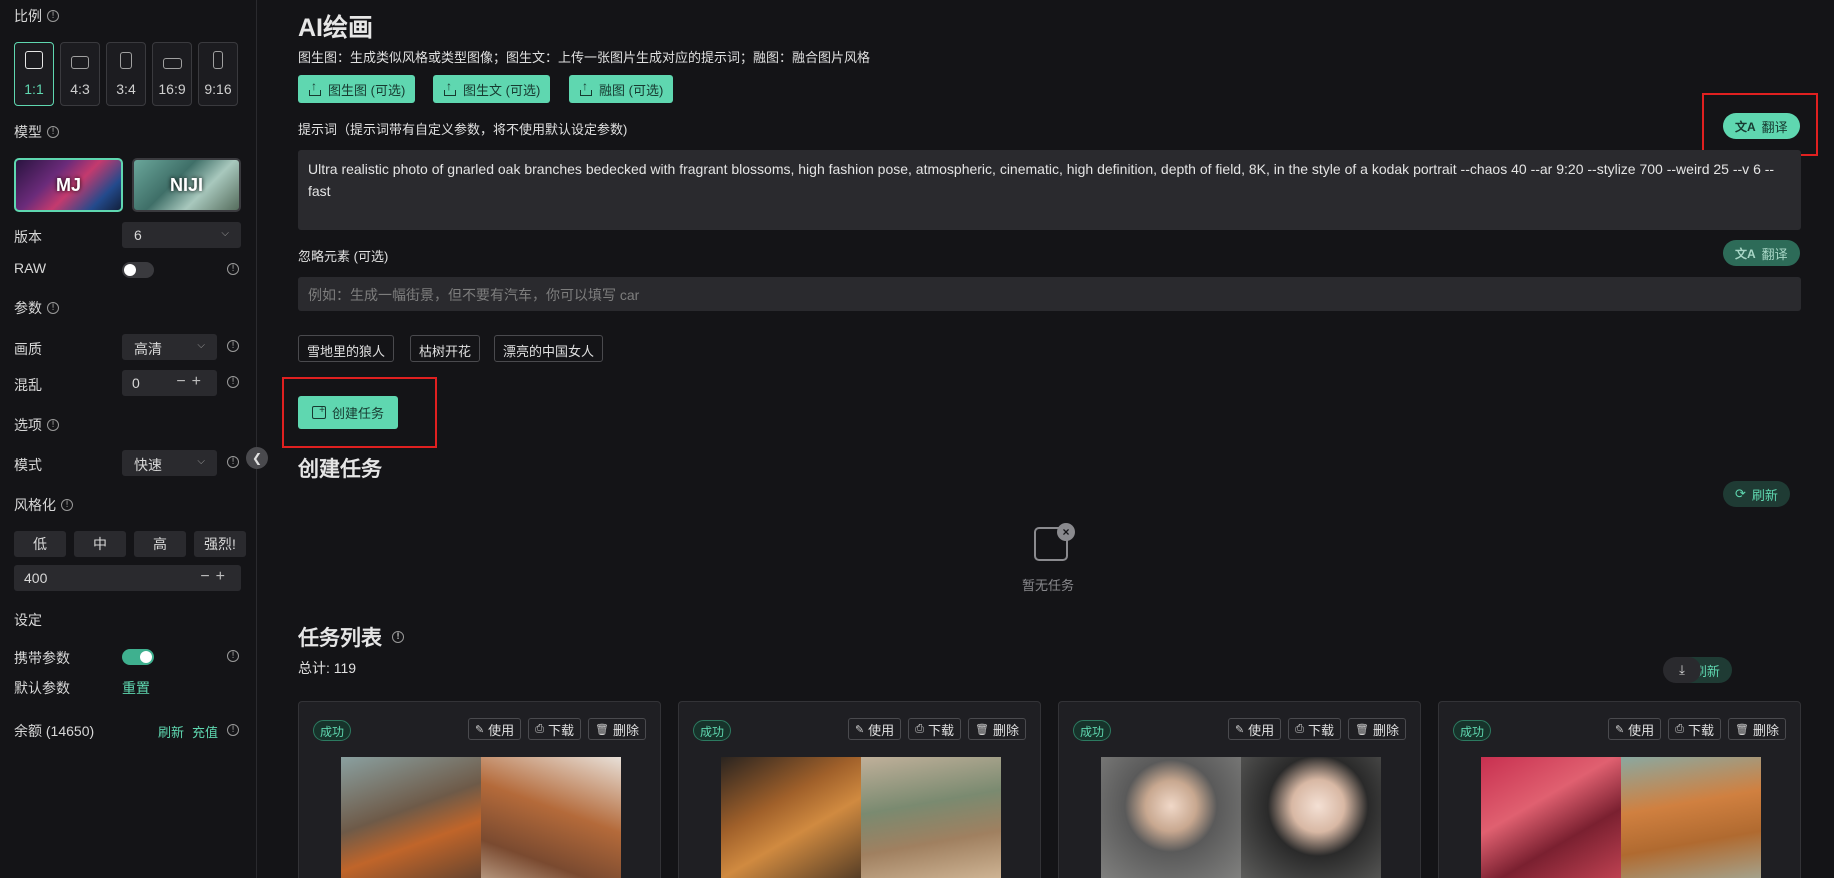 This screenshot has height=878, width=1834. What do you see at coordinates (130, 270) in the screenshot?
I see `toggle-knob` at bounding box center [130, 270].